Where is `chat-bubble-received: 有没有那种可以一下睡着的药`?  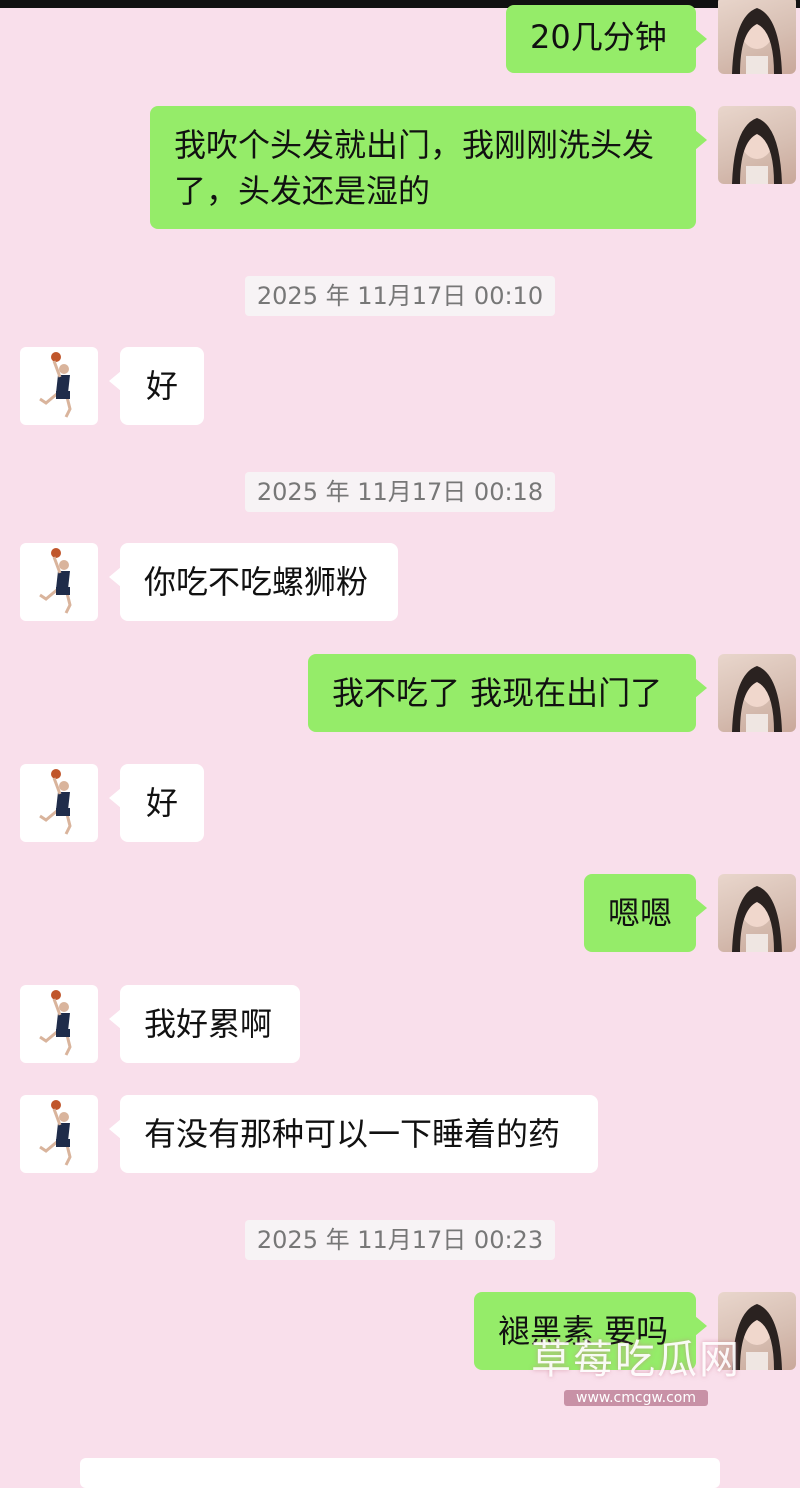
chat-bubble-received: 有没有那种可以一下睡着的药 is located at coordinates (353, 1134).